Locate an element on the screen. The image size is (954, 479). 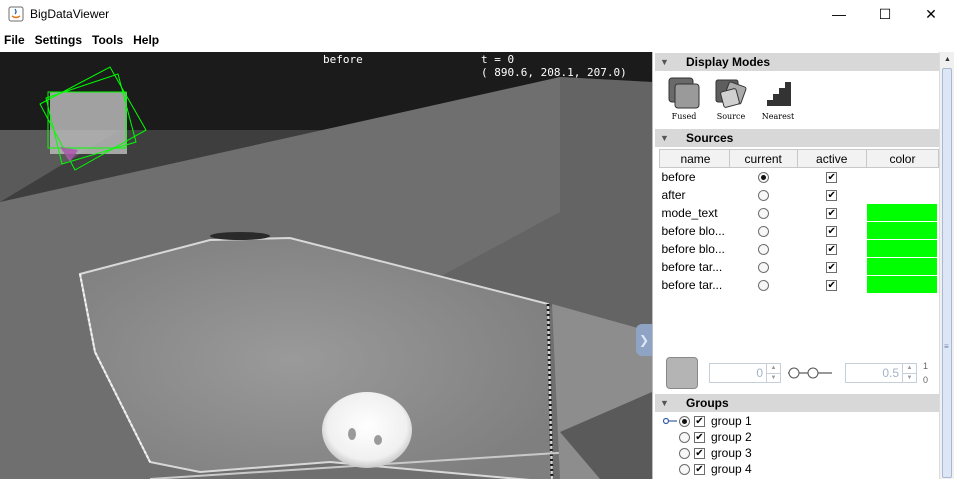
column-header-color: color is located at coordinates (902, 158).